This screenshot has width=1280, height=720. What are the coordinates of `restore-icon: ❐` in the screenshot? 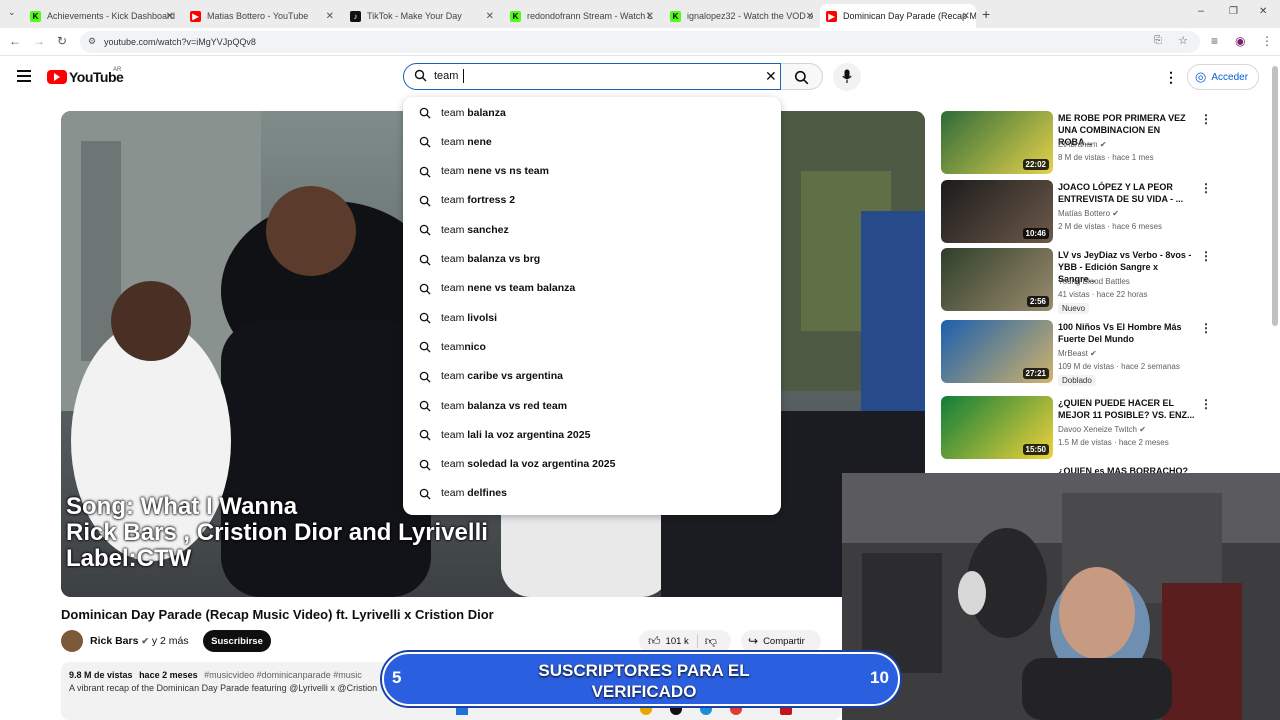 It's located at (1233, 11).